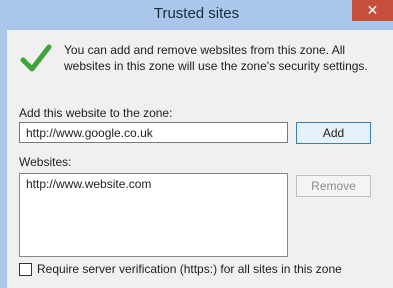 The height and width of the screenshot is (288, 393). I want to click on close-button: ✕, so click(372, 10).